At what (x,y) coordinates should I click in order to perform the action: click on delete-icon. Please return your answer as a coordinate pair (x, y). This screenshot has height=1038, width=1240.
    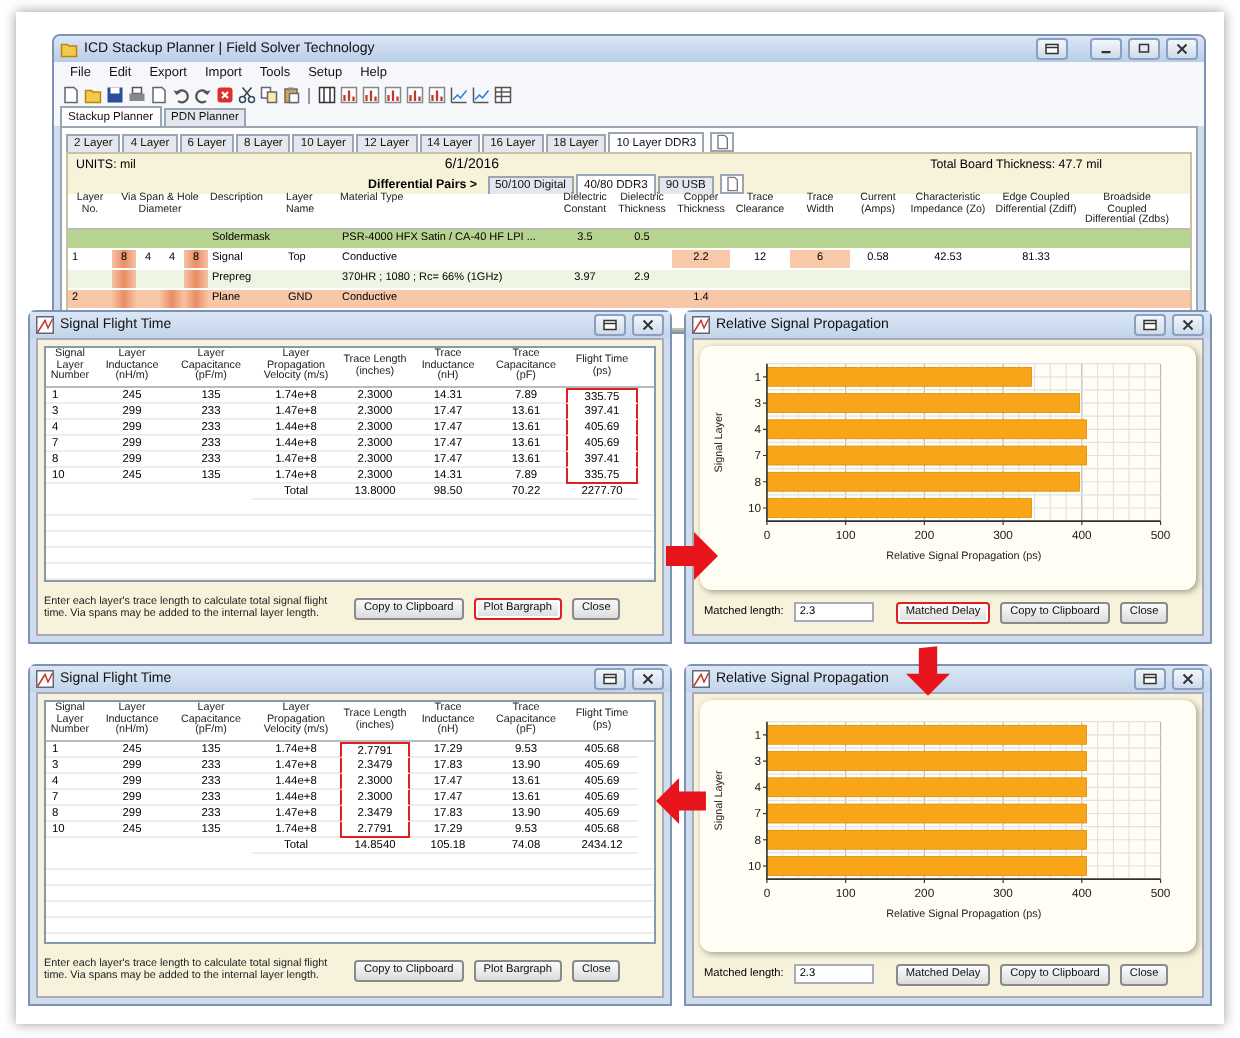
    Looking at the image, I should click on (225, 95).